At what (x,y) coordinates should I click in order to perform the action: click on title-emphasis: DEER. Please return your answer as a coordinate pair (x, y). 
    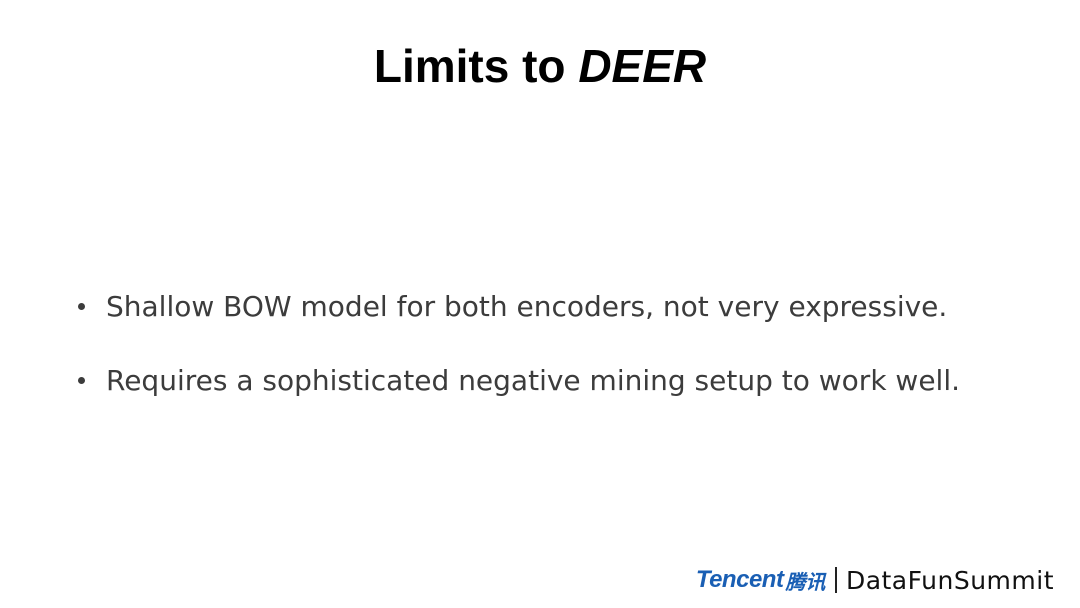
    Looking at the image, I should click on (642, 66).